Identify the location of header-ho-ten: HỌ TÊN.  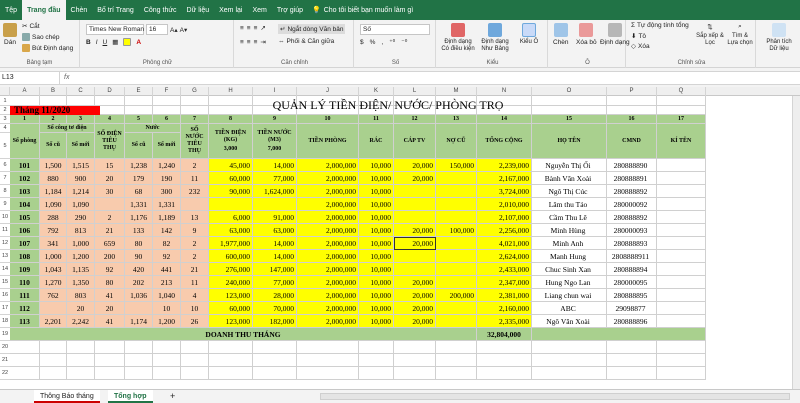
(569, 141).